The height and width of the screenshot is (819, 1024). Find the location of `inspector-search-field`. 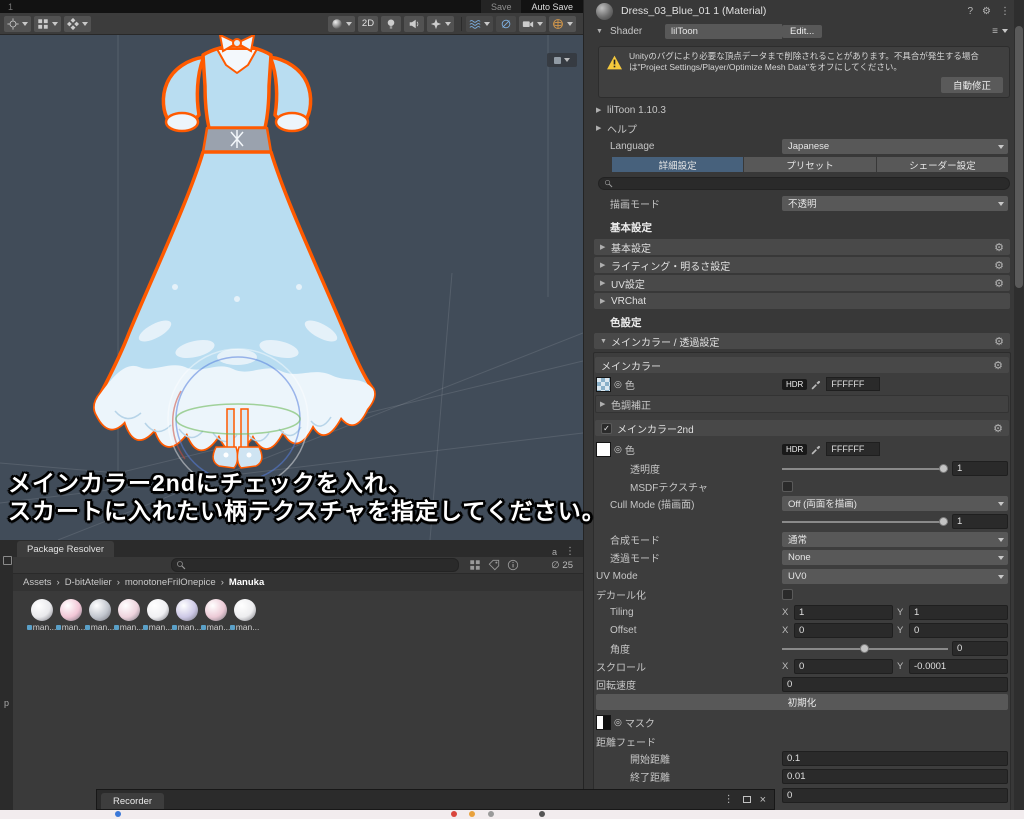

inspector-search-field is located at coordinates (804, 183).